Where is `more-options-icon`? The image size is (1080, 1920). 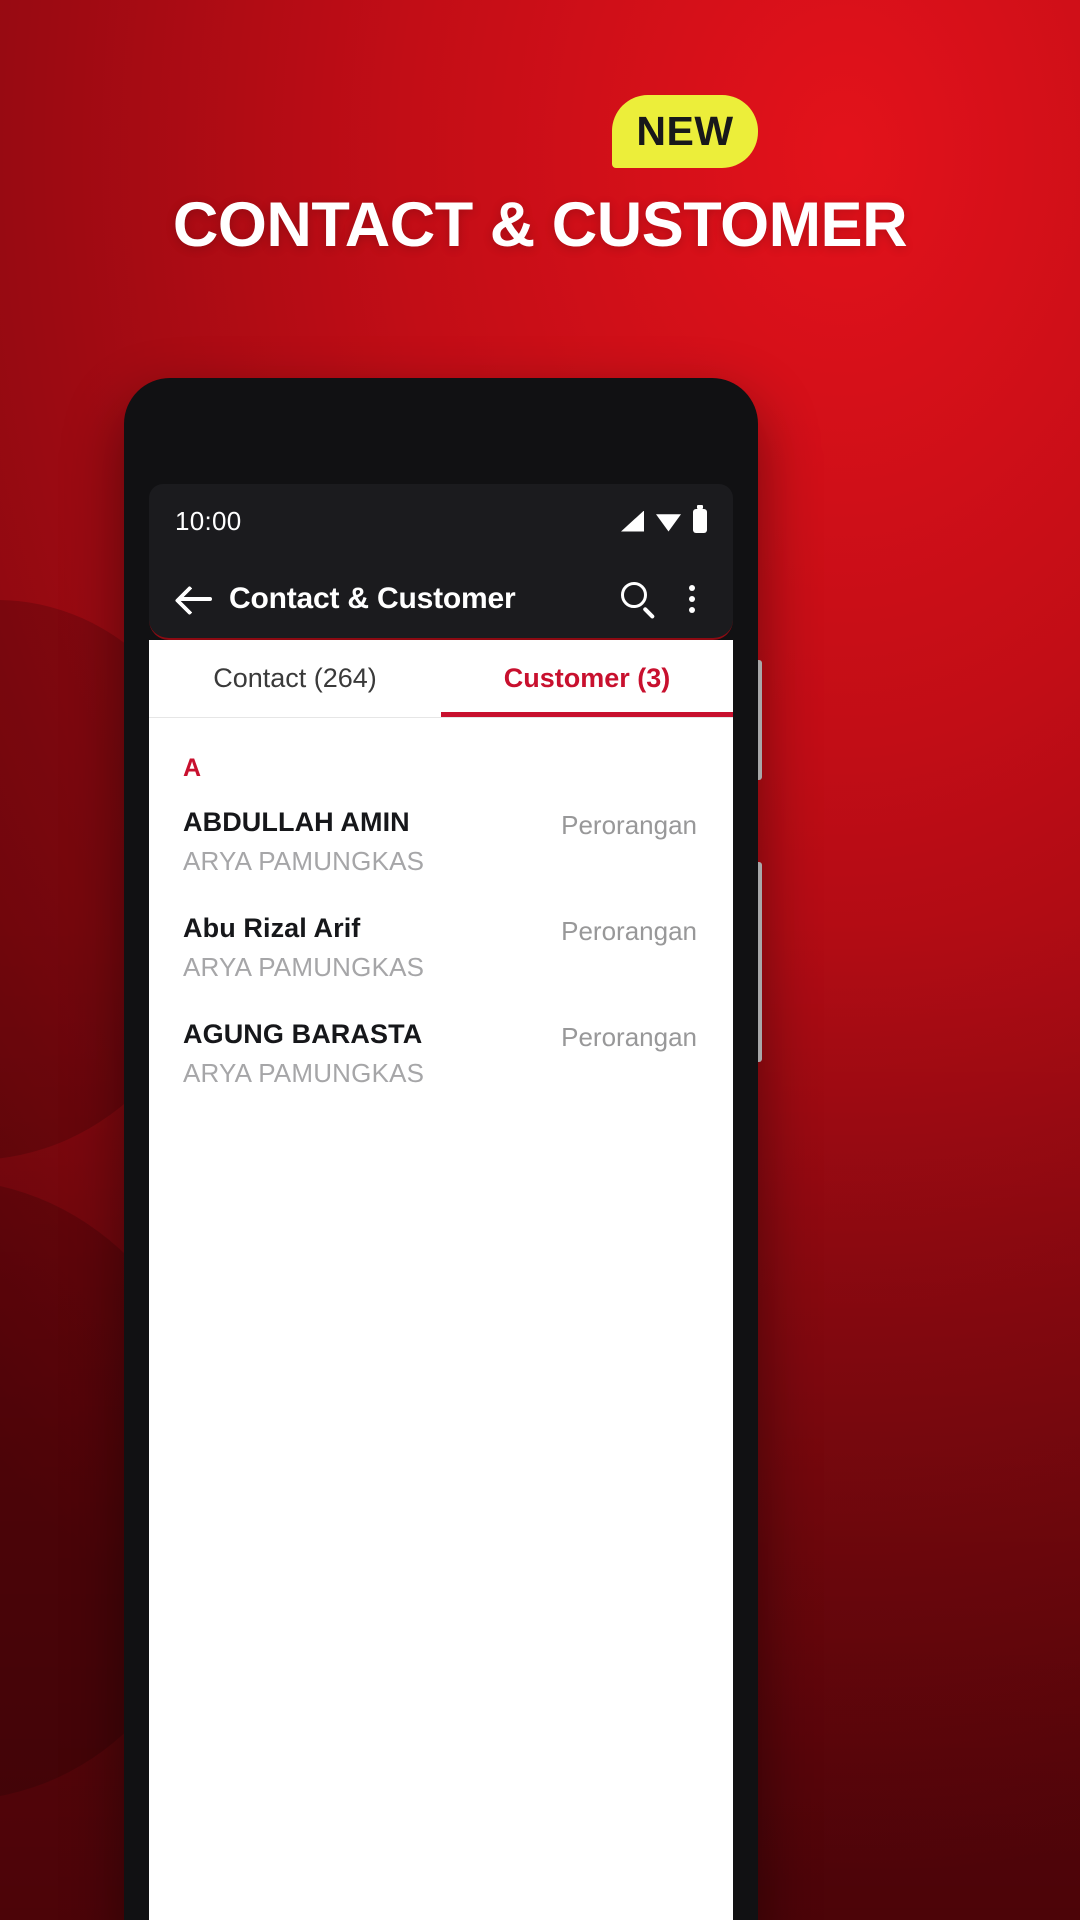
more-options-icon is located at coordinates (692, 599).